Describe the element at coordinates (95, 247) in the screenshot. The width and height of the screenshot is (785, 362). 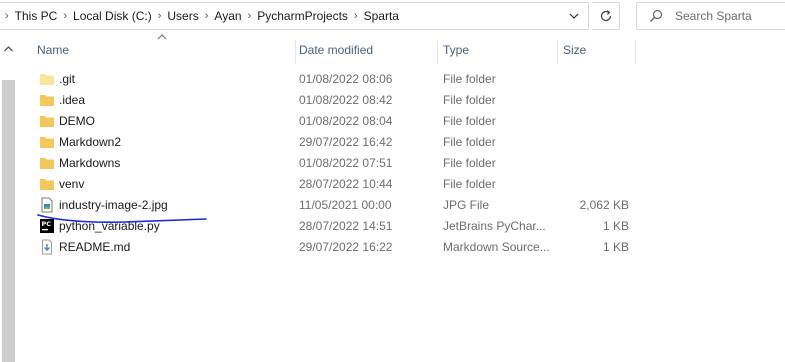
I see `file-name: README.md` at that location.